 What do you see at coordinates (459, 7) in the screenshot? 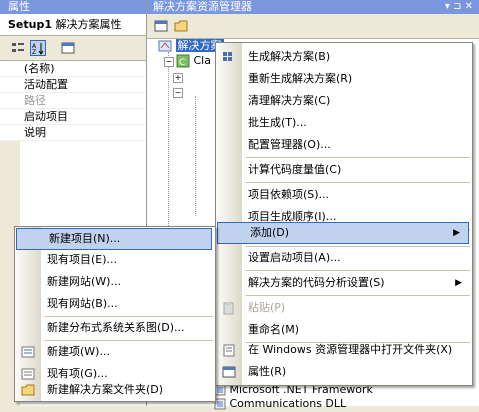
I see `window-controls-icon: ▾ ⊐ ✕` at bounding box center [459, 7].